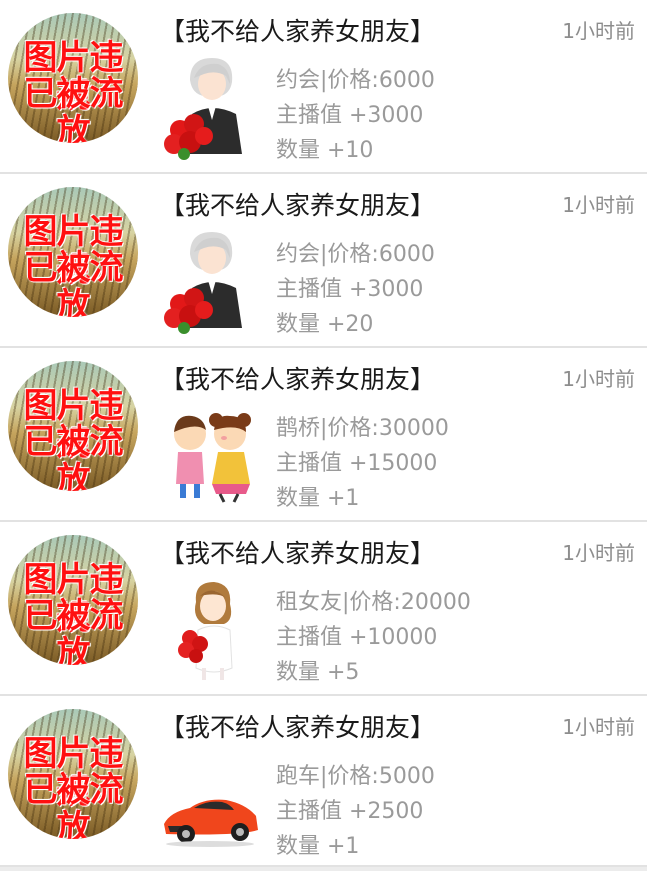 The width and height of the screenshot is (647, 871). What do you see at coordinates (325, 324) in the screenshot?
I see `quantity-text: 数量 +20` at bounding box center [325, 324].